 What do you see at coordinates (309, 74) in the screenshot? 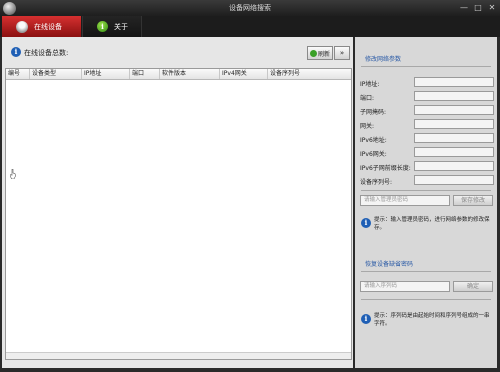
I see `column-header-serial: 设备序列号` at bounding box center [309, 74].